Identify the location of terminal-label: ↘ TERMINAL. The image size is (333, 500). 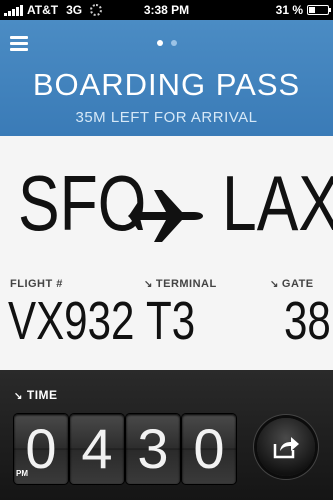
(180, 284).